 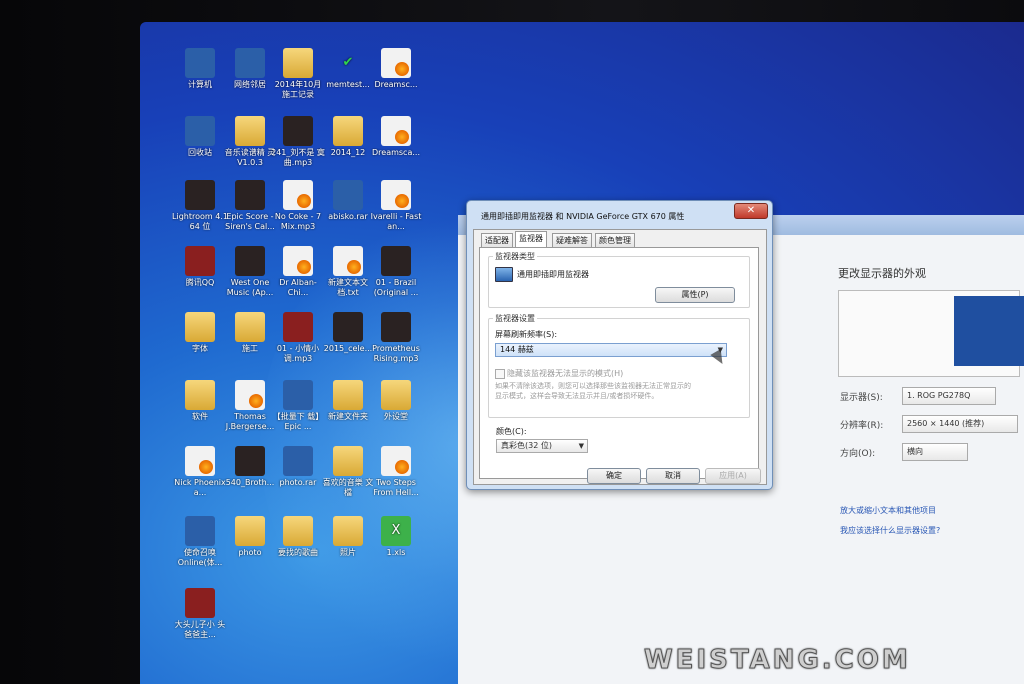 What do you see at coordinates (396, 552) in the screenshot?
I see `desktop-icon-label: 1.xls` at bounding box center [396, 552].